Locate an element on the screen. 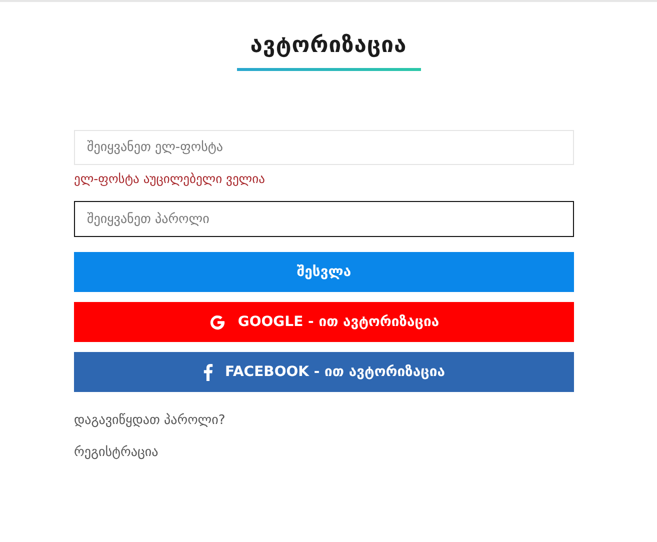  login-button: შესვლა is located at coordinates (324, 272).